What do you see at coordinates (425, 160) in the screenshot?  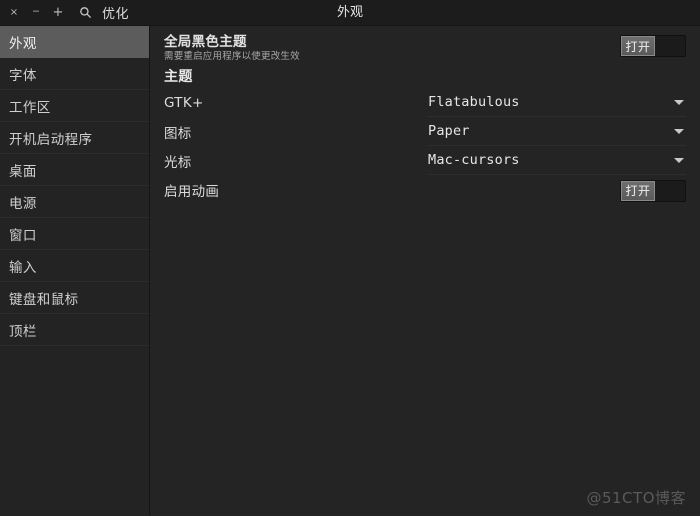 I see `cursor-theme-row: 光标 Mac-cursors` at bounding box center [425, 160].